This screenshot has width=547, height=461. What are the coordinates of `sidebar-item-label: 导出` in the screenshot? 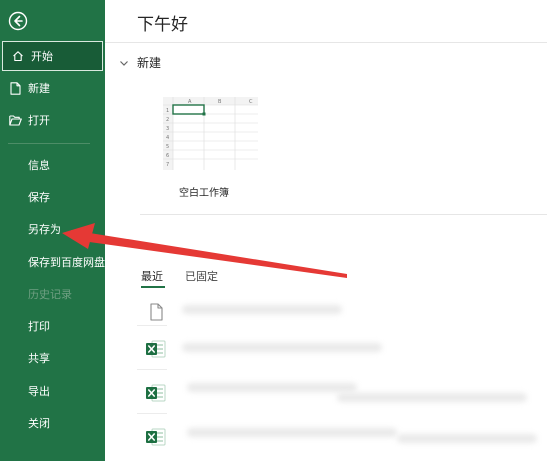 It's located at (39, 391).